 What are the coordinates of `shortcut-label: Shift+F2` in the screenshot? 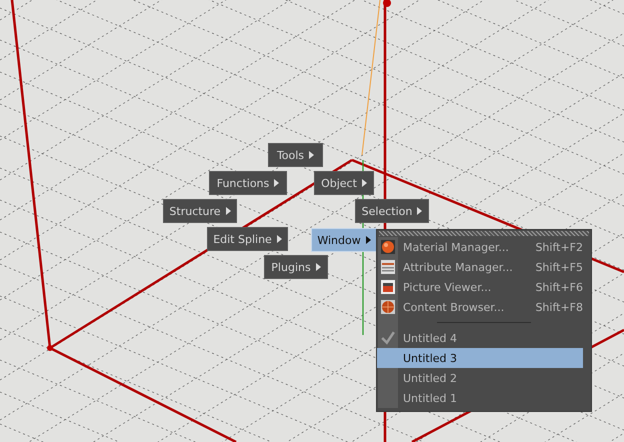 It's located at (559, 247).